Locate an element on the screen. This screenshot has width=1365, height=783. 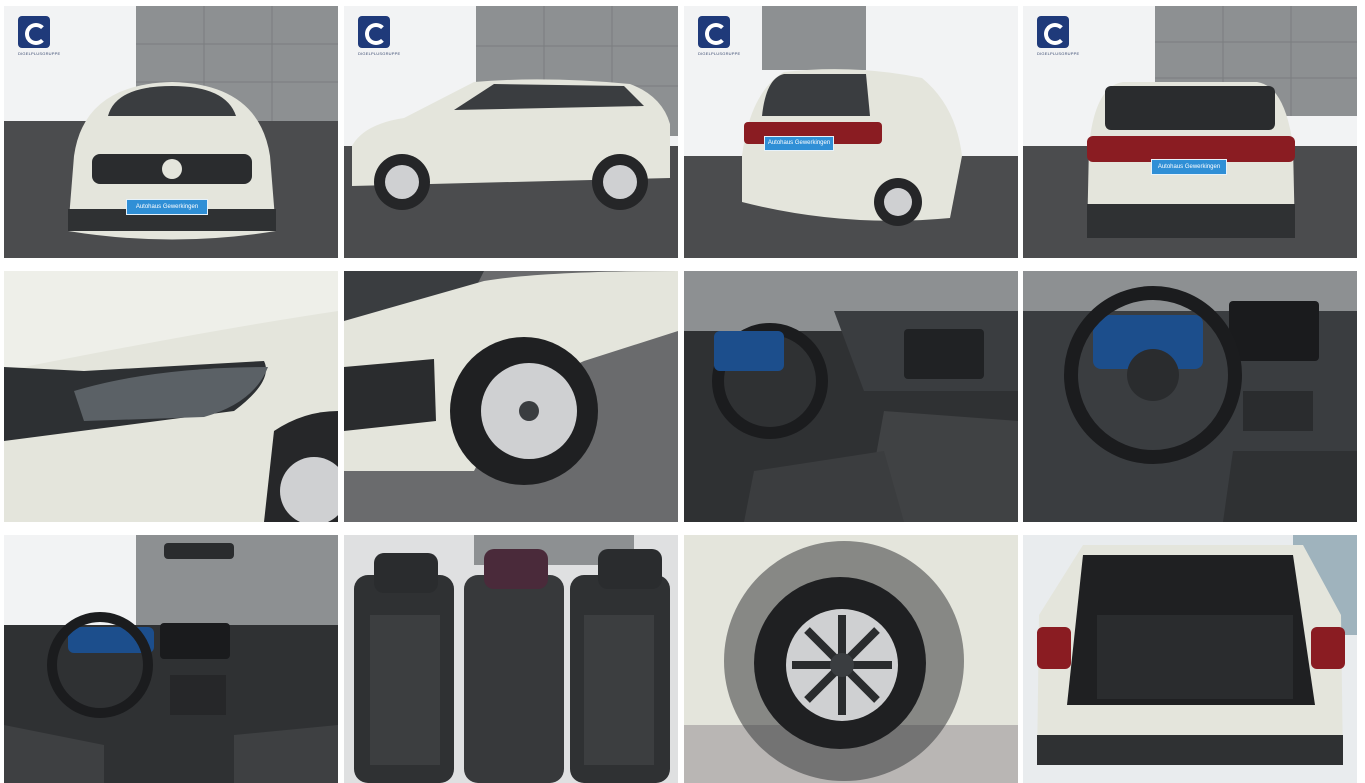
photo-side-exterior: DIGELPLUSGRUPPE is located at coordinates (511, 132).